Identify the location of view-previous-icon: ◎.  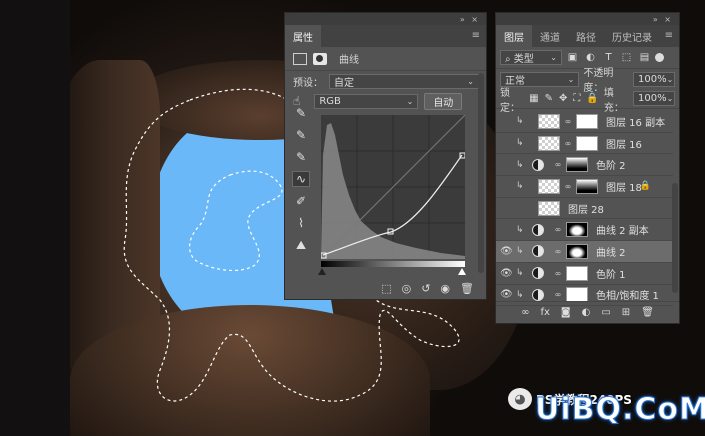
(407, 288).